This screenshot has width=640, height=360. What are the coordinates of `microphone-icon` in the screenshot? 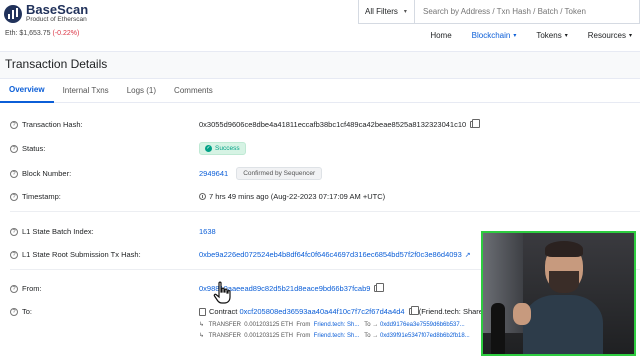 It's located at (498, 328).